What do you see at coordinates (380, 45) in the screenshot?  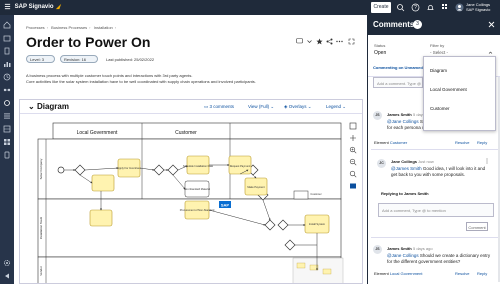 I see `status-label: Status` at bounding box center [380, 45].